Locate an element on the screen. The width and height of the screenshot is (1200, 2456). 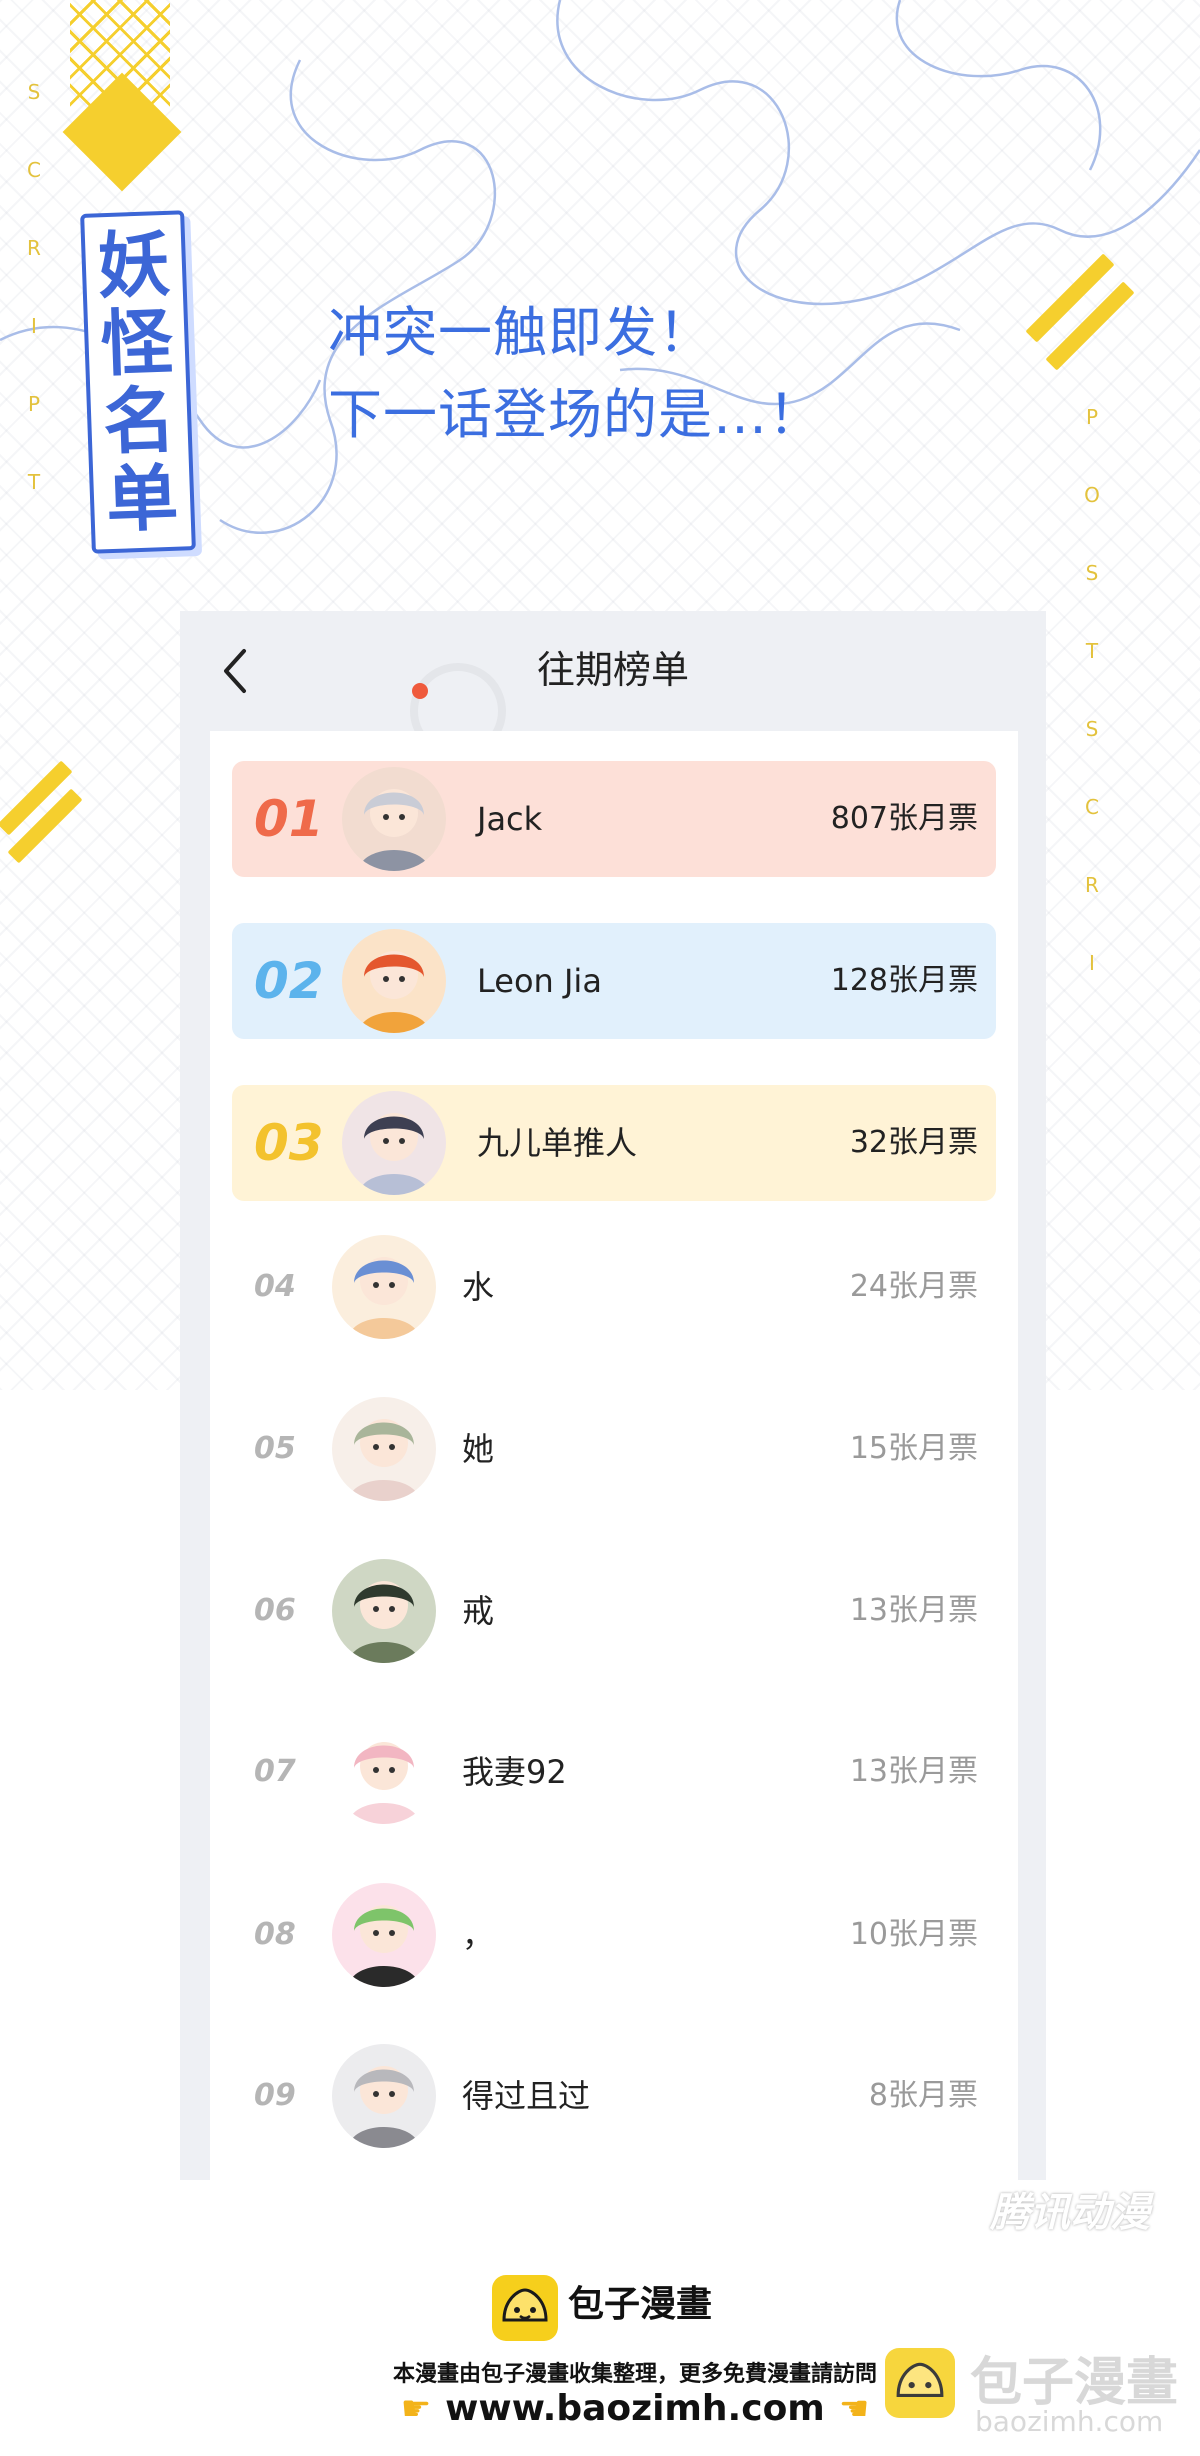
headline-line-2: 下一话登场的是…！ is located at coordinates (575, 414).